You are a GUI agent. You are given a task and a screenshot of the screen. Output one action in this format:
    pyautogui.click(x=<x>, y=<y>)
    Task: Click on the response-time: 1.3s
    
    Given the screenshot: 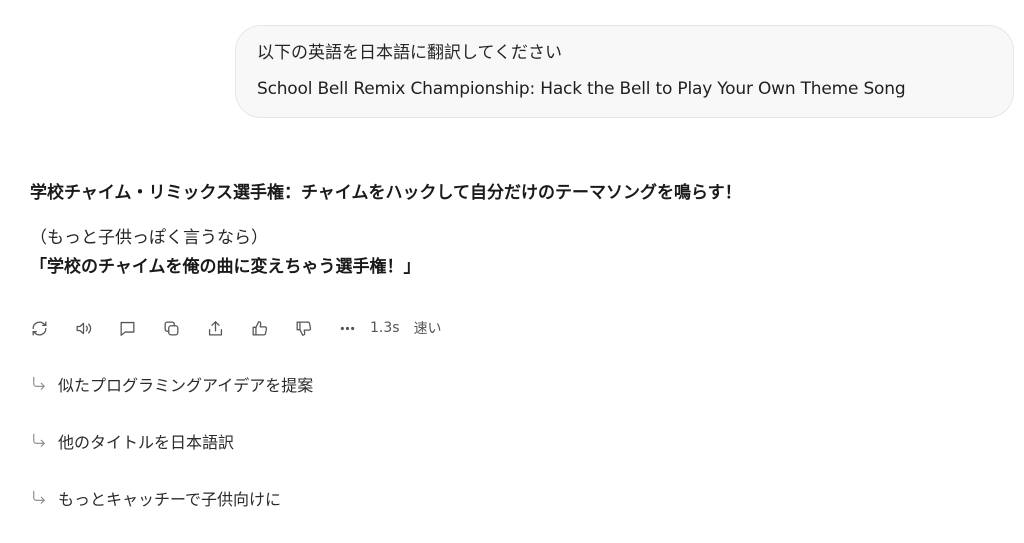 What is the action you would take?
    pyautogui.click(x=385, y=328)
    